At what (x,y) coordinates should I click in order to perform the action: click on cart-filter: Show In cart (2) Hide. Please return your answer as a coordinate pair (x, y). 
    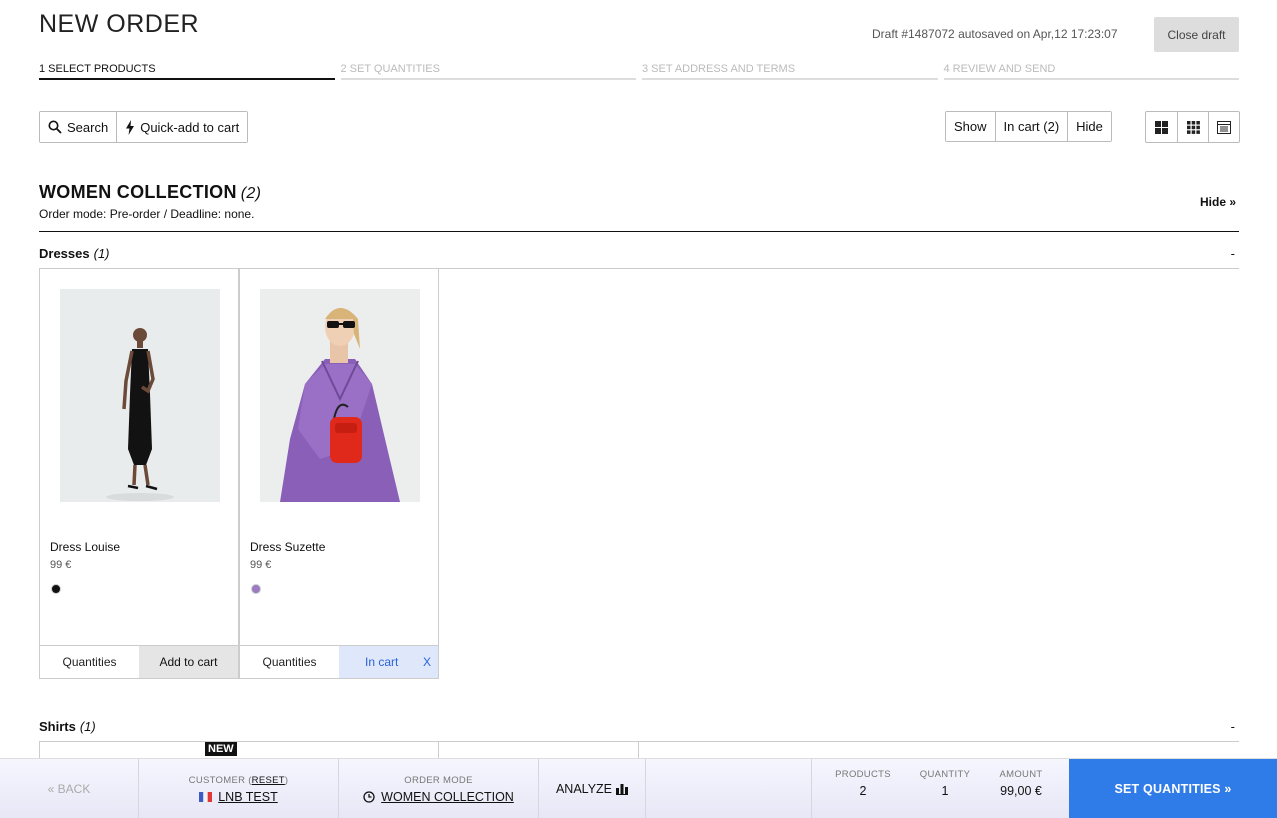
    Looking at the image, I should click on (1028, 126).